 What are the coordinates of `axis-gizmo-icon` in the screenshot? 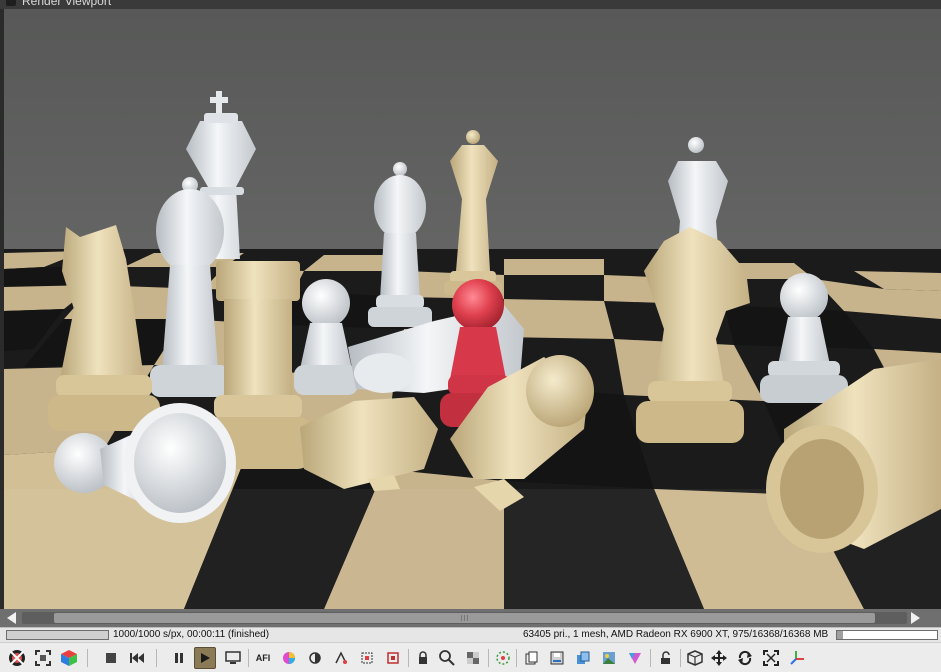 It's located at (797, 658).